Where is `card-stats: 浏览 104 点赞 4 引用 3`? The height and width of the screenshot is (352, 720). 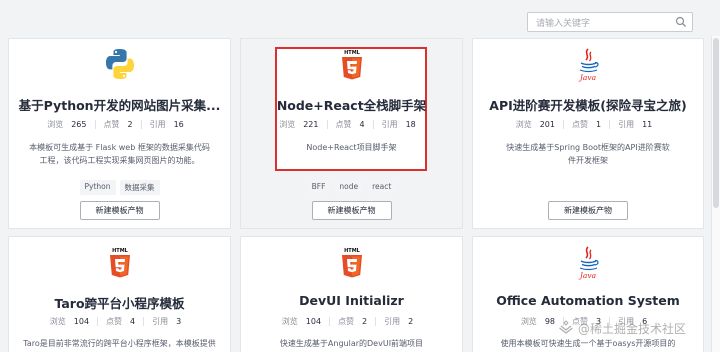 card-stats: 浏览 104 点赞 4 引用 3 is located at coordinates (119, 321).